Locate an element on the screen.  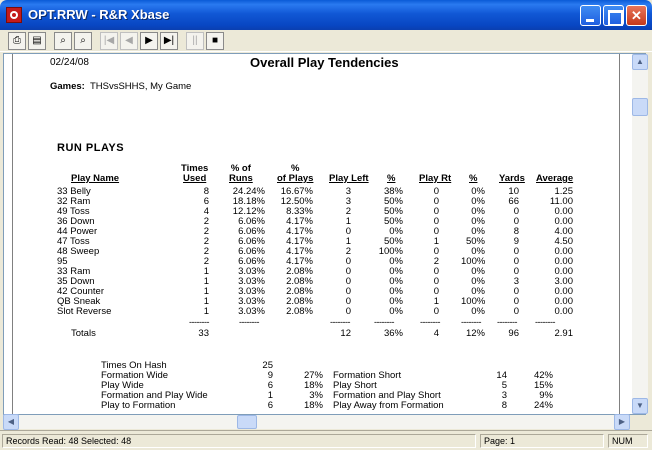
scroll-up-icon: ▲ is located at coordinates (640, 62).